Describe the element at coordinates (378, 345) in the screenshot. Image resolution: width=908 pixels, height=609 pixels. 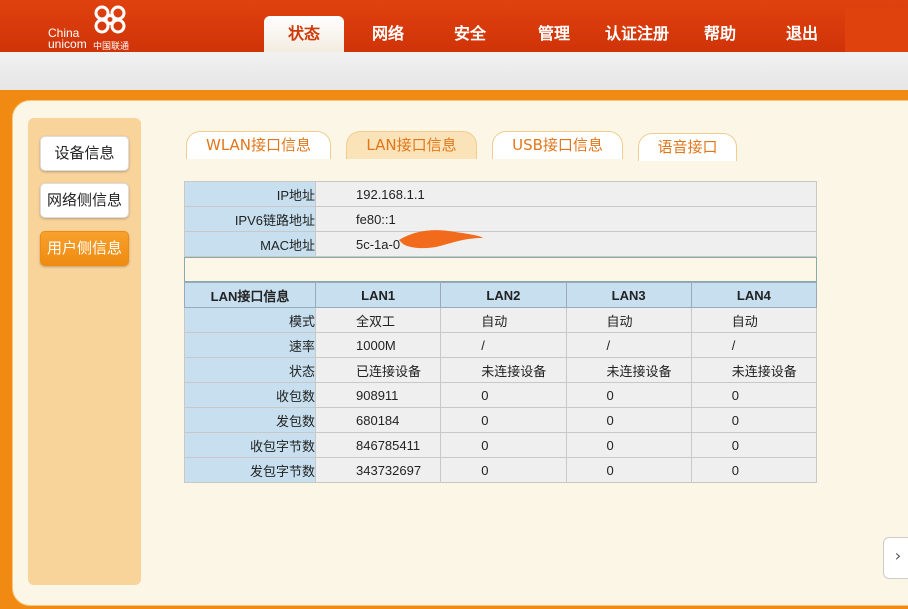
I see `table-cell: 1000M` at that location.